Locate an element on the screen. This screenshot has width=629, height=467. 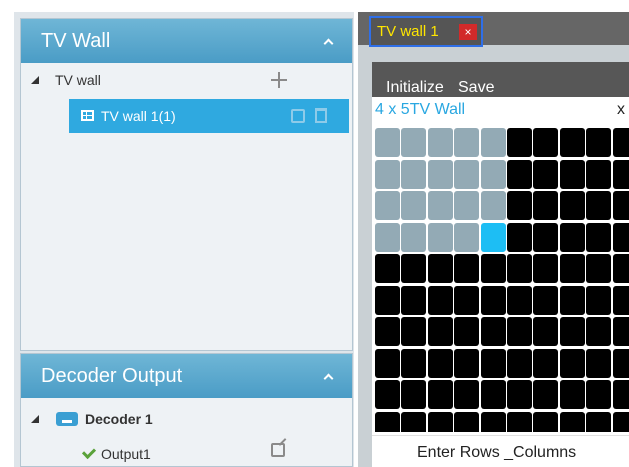
trash-icon is located at coordinates (321, 115).